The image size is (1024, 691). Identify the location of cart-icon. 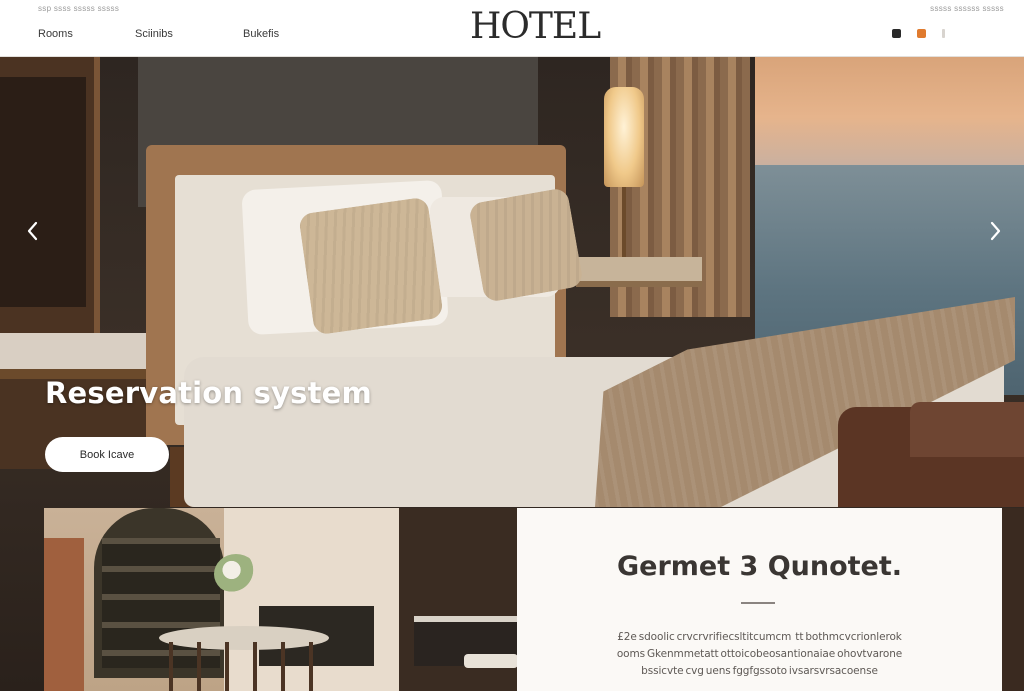
(921, 33).